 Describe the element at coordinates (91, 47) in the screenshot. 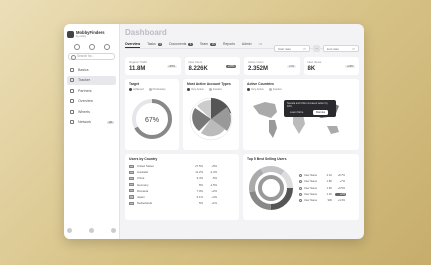

I see `settings-icon` at that location.